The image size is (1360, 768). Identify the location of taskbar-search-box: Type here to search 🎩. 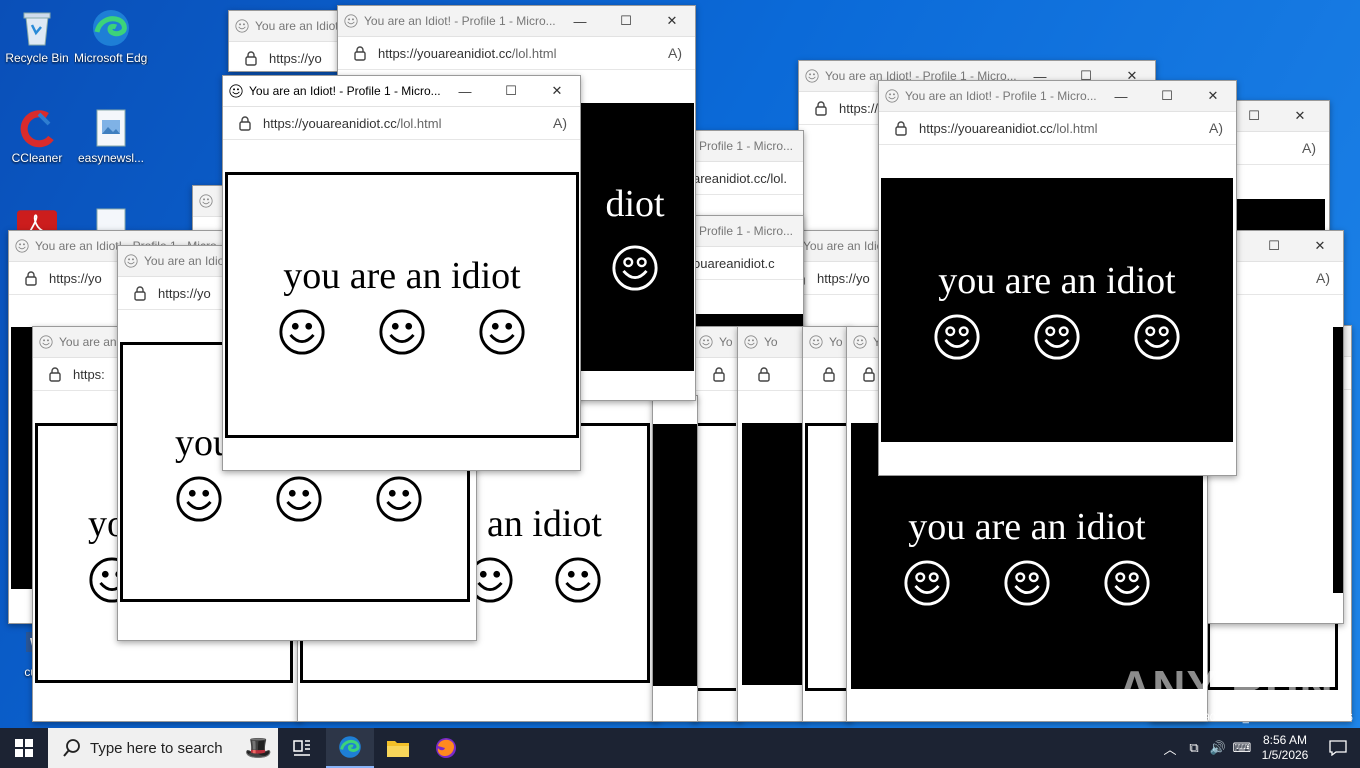
(163, 748).